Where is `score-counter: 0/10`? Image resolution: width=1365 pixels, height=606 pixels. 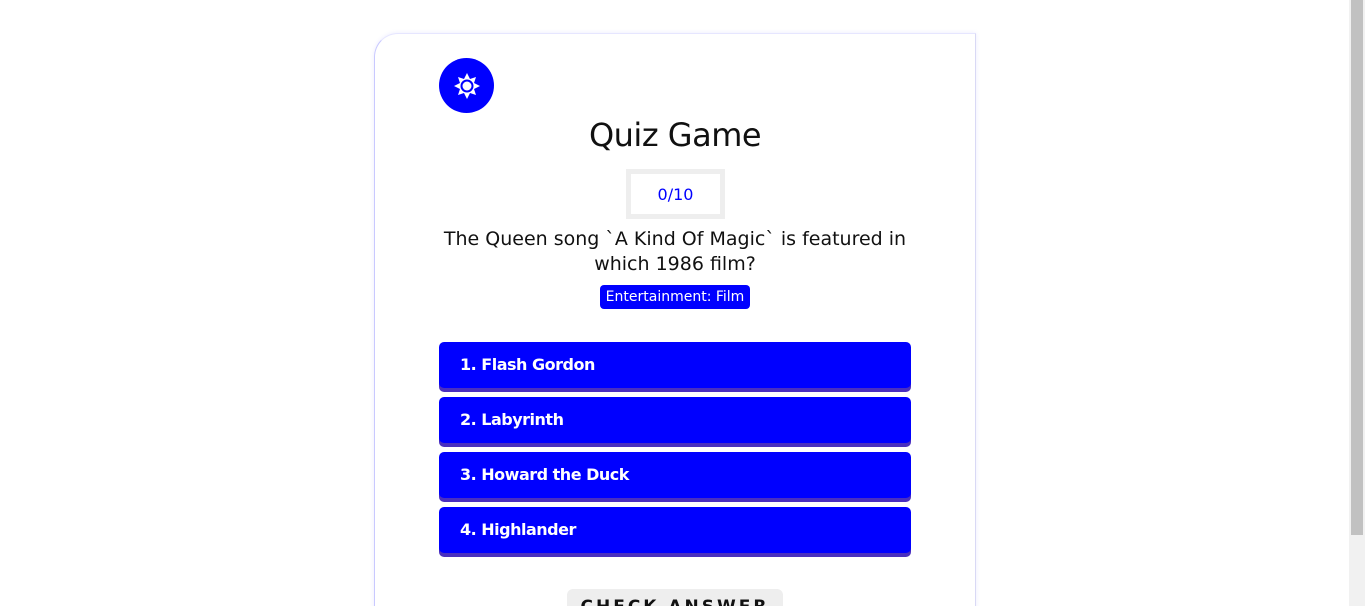 score-counter: 0/10 is located at coordinates (675, 194).